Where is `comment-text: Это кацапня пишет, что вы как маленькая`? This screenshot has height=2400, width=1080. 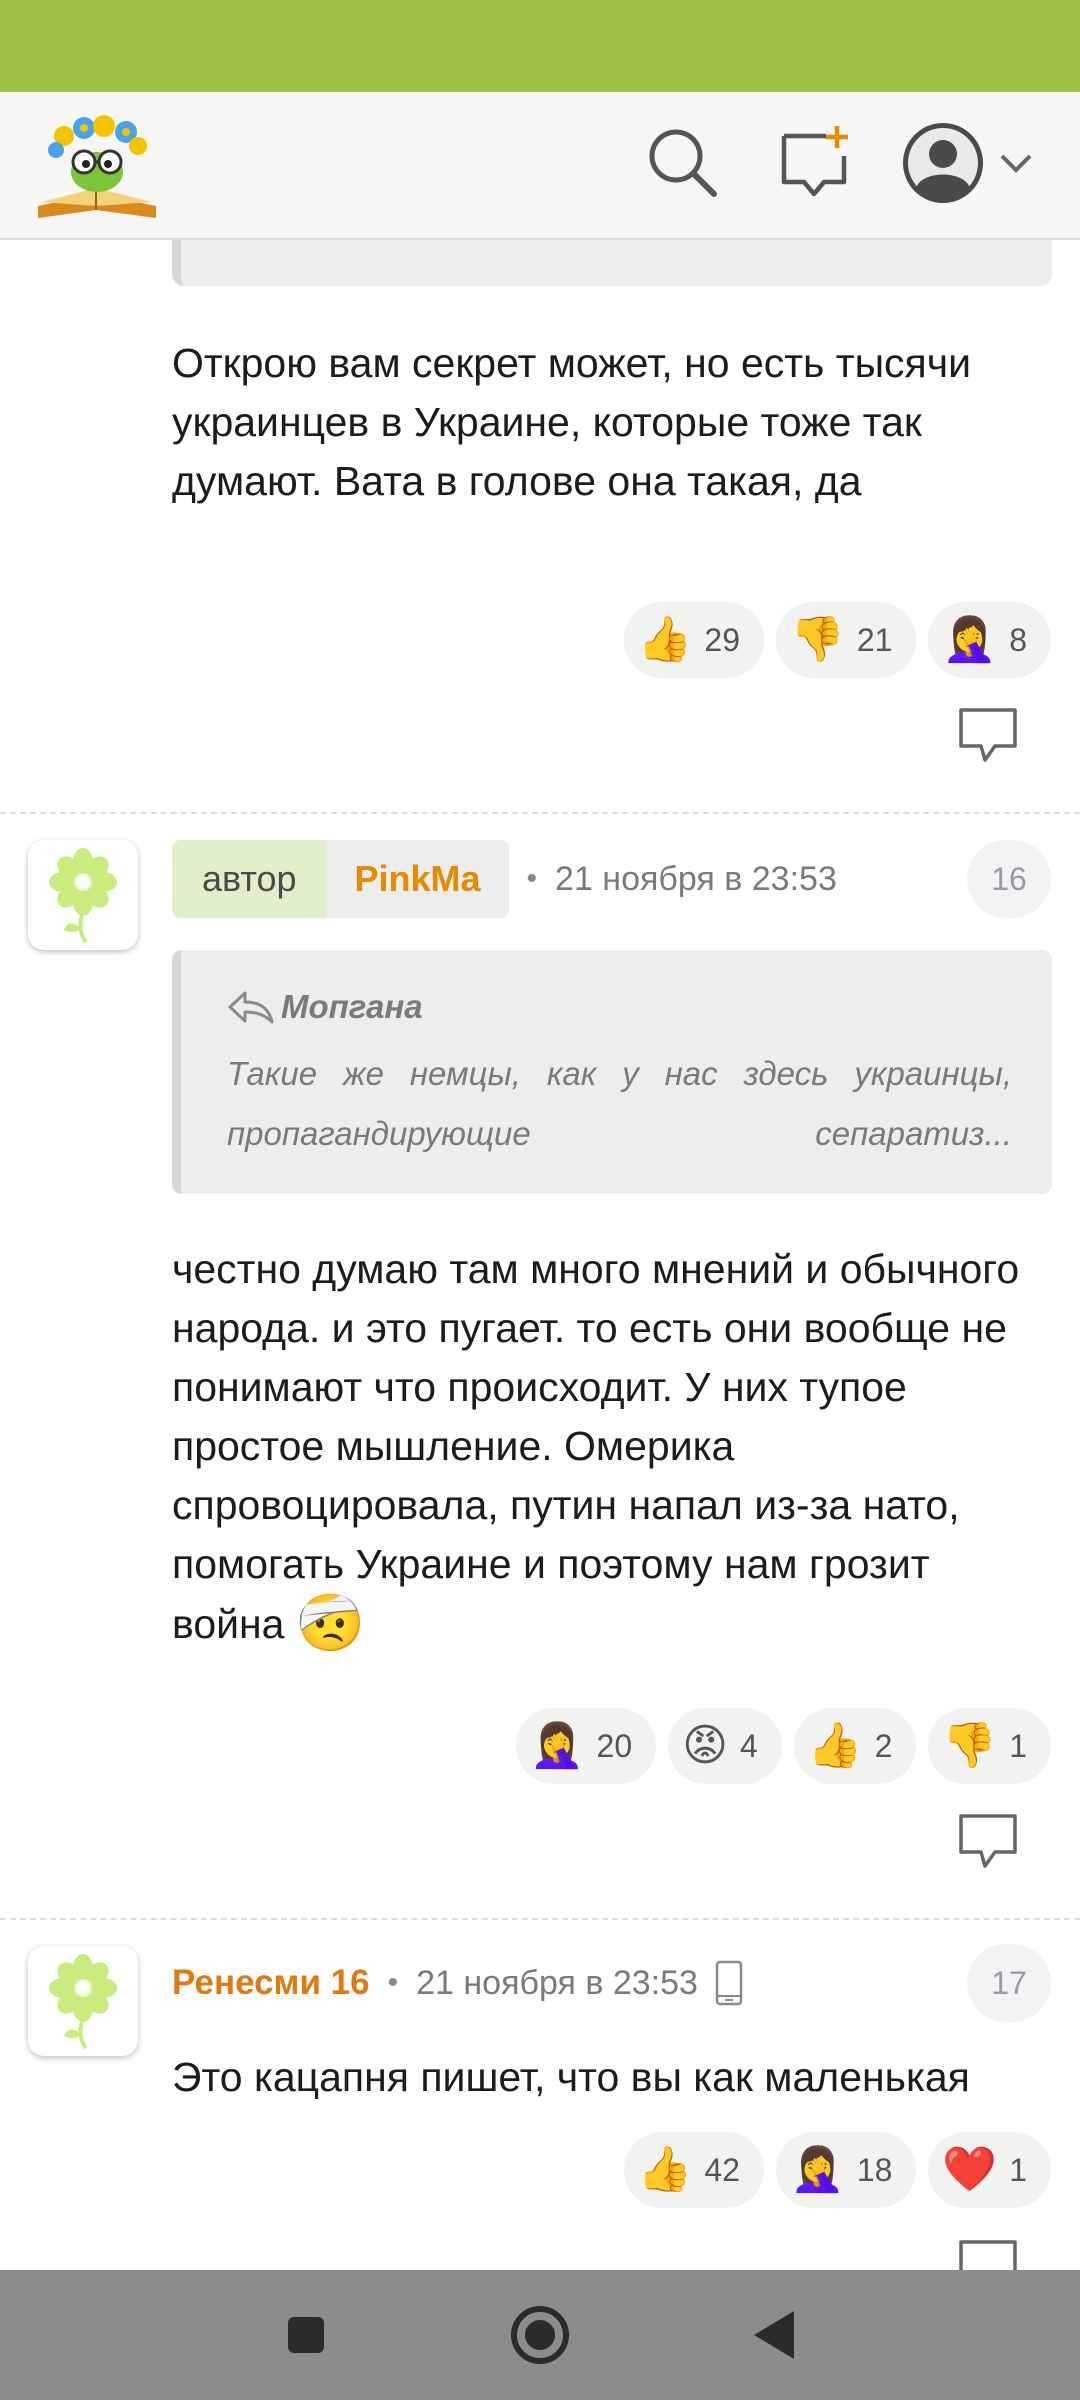
comment-text: Это кацапня пишет, что вы как маленькая is located at coordinates (571, 2077).